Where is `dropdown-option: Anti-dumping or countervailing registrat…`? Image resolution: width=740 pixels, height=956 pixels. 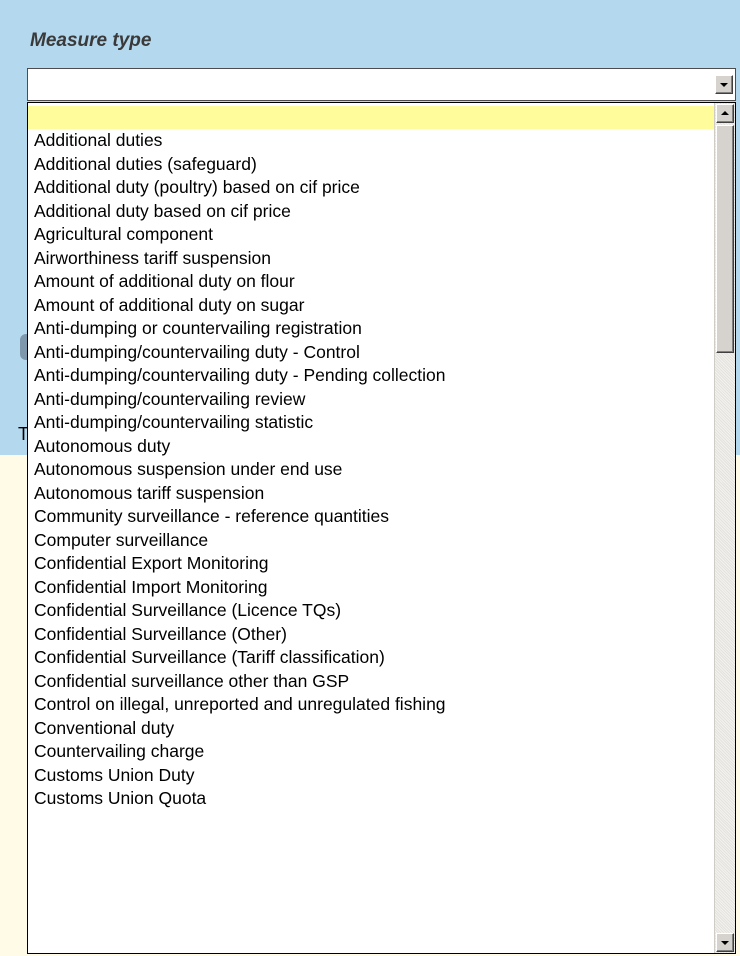 dropdown-option: Anti-dumping or countervailing registrat… is located at coordinates (371, 329).